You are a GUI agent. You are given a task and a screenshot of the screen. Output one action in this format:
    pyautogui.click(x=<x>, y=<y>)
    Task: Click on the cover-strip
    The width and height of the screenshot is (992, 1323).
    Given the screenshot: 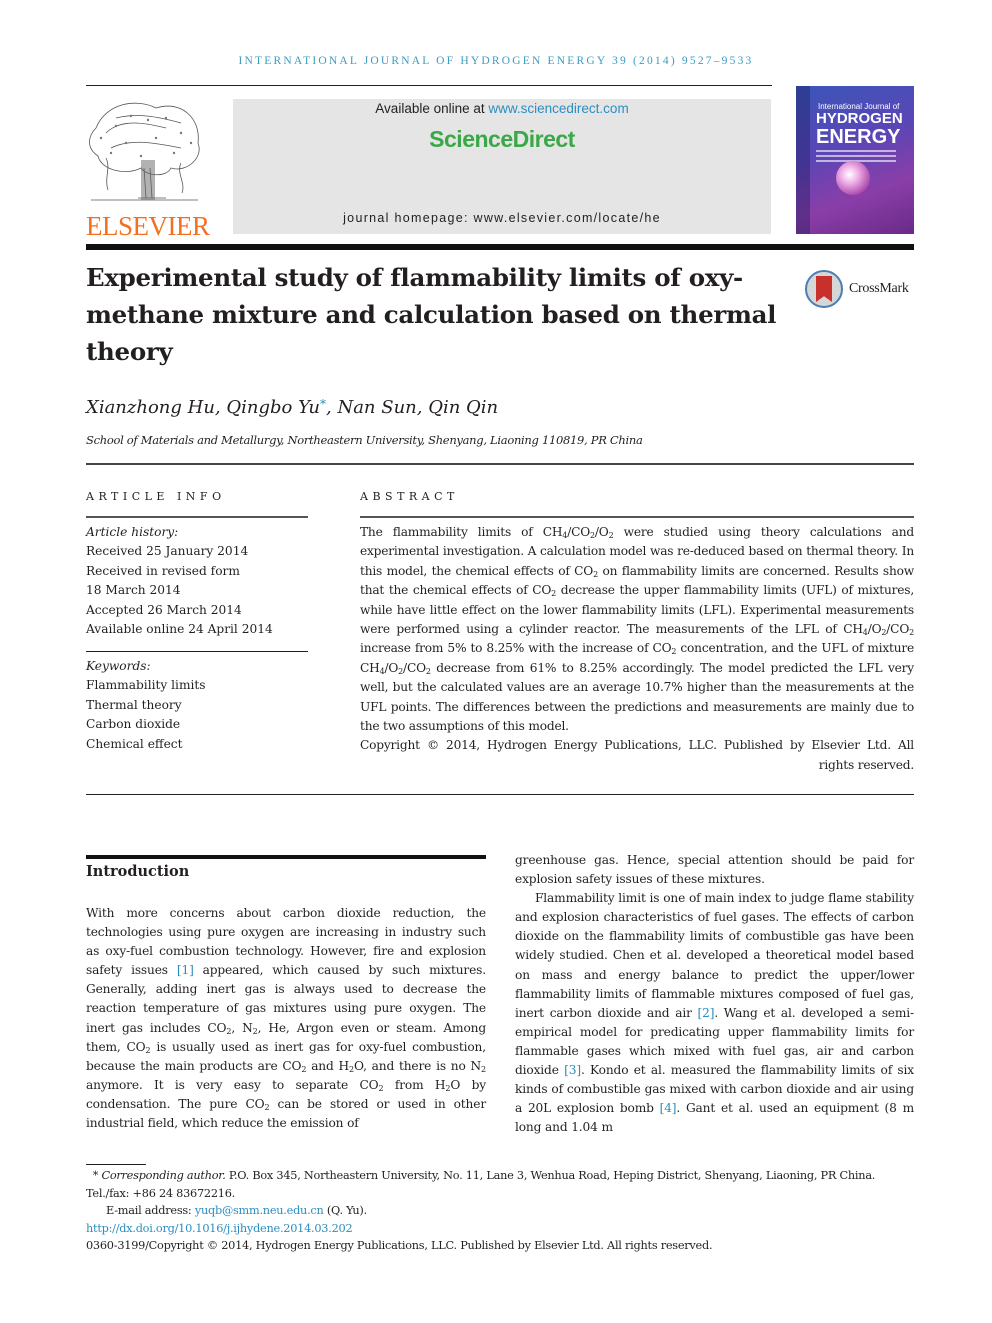 What is the action you would take?
    pyautogui.click(x=803, y=160)
    